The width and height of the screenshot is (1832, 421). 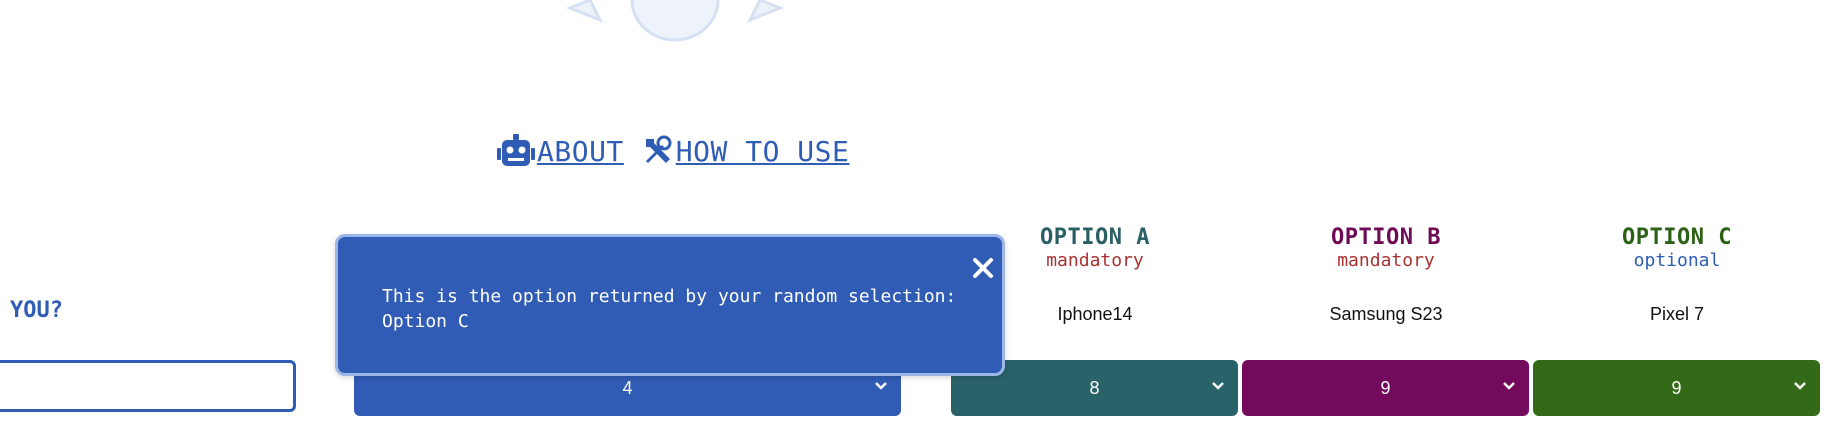 I want to click on option-c-select-value: 9, so click(x=1676, y=387).